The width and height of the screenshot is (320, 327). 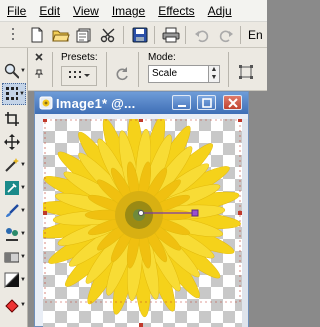 I want to click on paint-bucket-icon, so click(x=12, y=306).